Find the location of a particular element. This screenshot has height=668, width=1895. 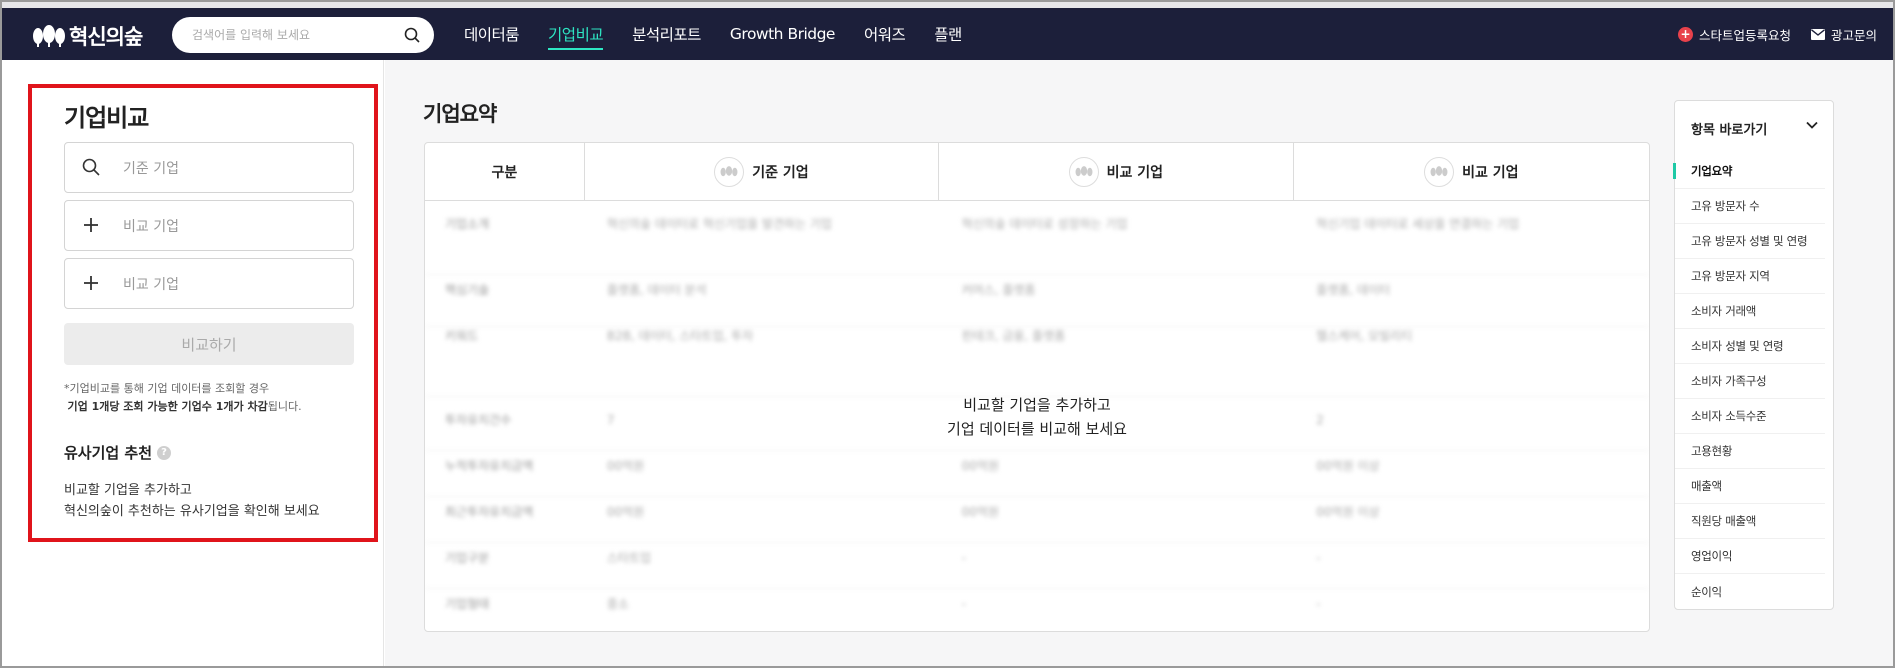

shortcut-title: 항목 바로가기 is located at coordinates (1729, 130).